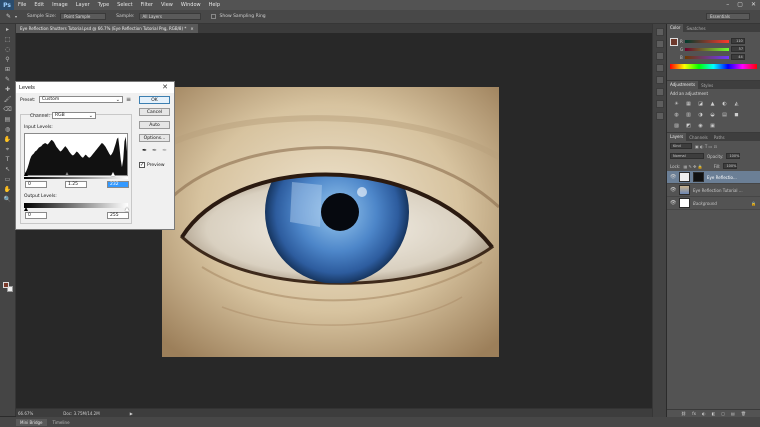 This screenshot has height=427, width=760. Describe the element at coordinates (25, 413) in the screenshot. I see `zoom-level: 66.67%` at that location.